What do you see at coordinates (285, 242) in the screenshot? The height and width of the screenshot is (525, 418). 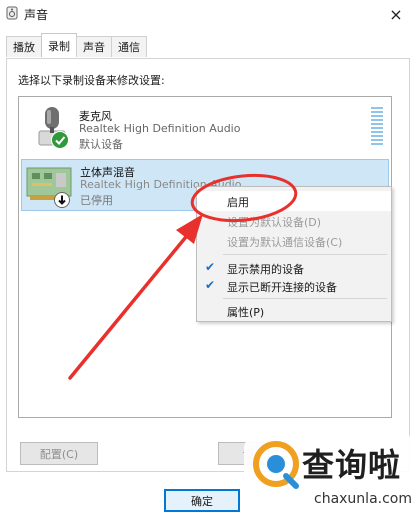 I see `menu-item-label: 设置为默认通信设备(C)` at bounding box center [285, 242].